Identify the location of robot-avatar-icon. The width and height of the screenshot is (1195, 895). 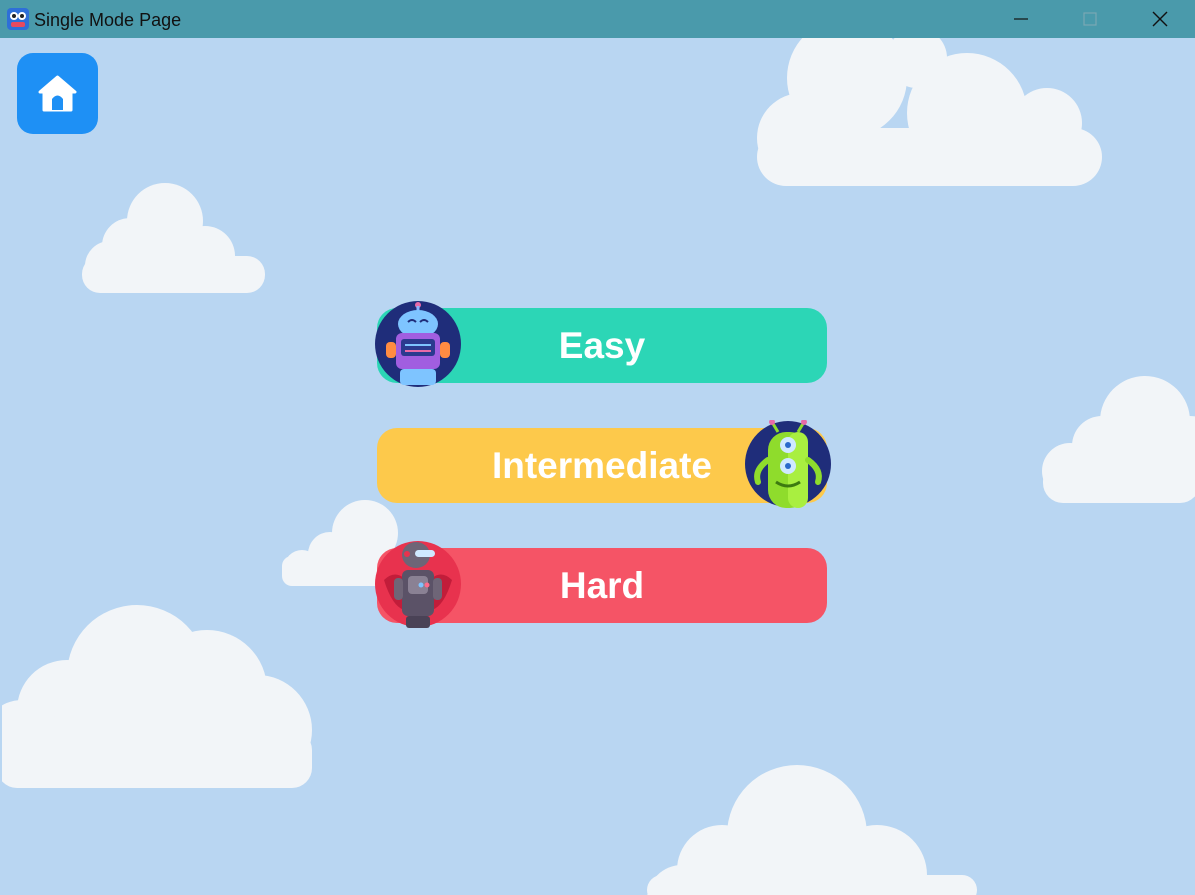
(418, 344).